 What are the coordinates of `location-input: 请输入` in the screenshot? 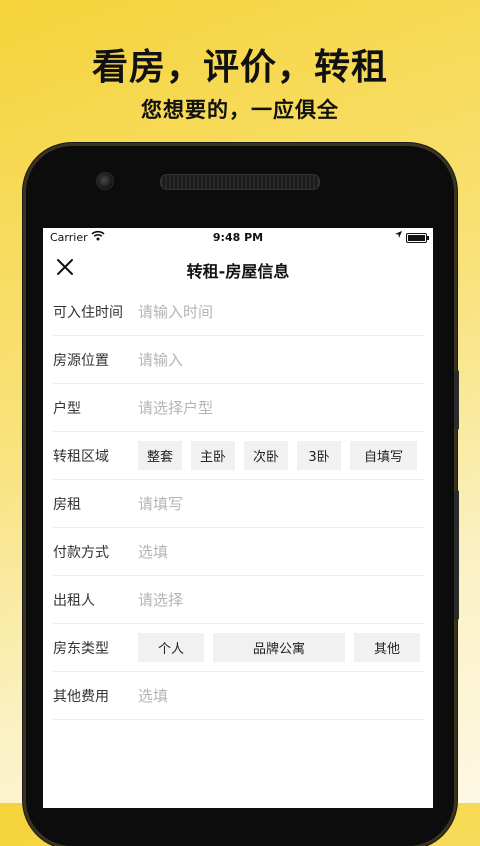 It's located at (160, 359).